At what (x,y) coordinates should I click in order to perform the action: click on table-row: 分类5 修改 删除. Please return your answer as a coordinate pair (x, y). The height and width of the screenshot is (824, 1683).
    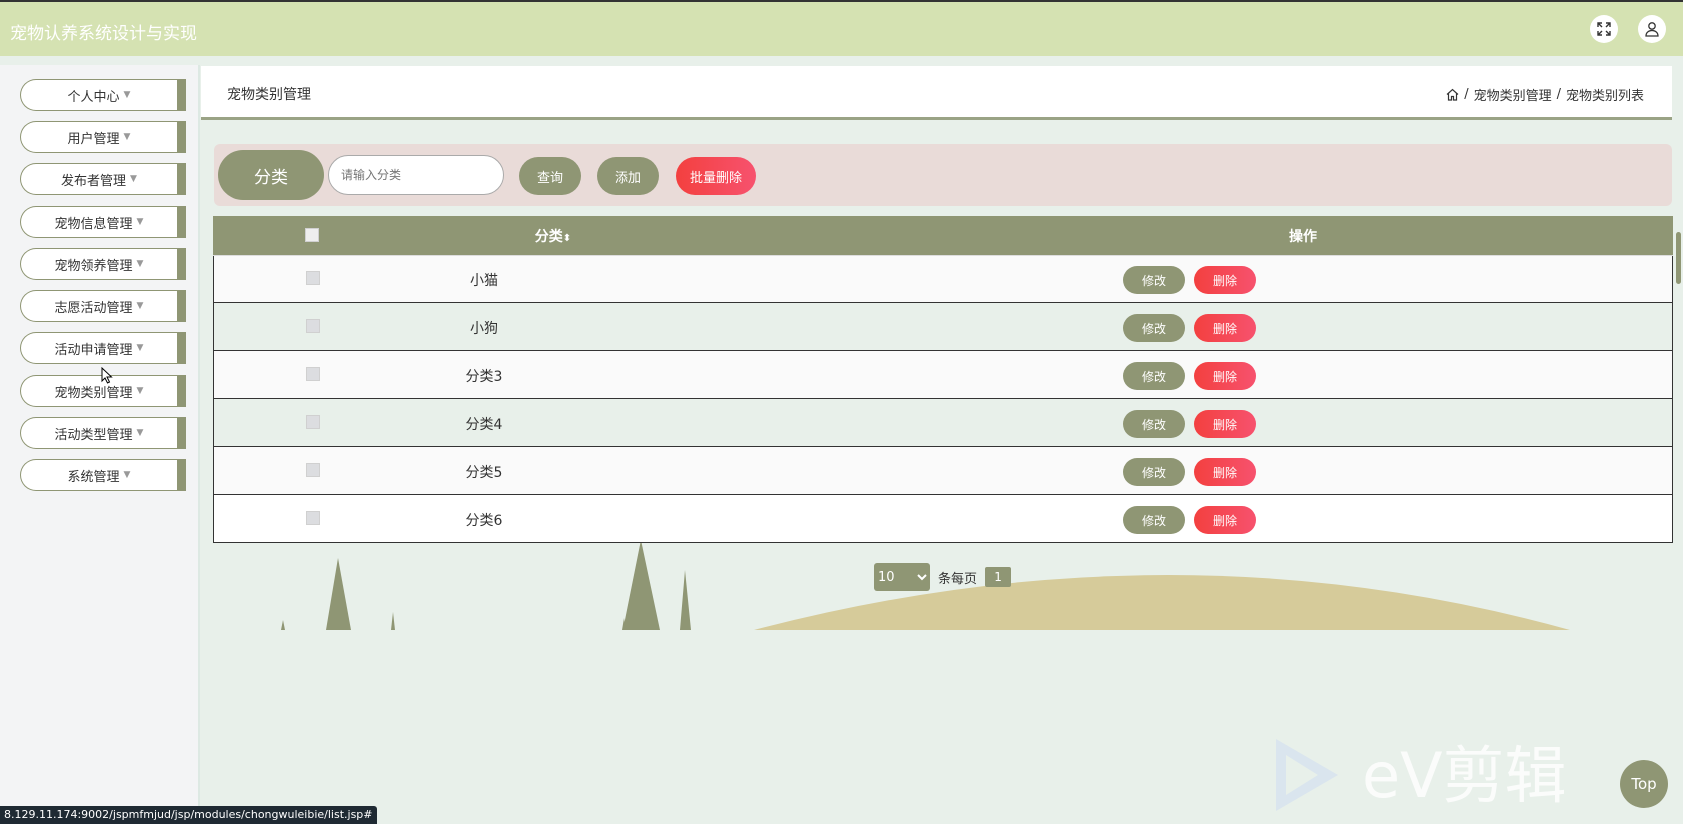
    Looking at the image, I should click on (943, 471).